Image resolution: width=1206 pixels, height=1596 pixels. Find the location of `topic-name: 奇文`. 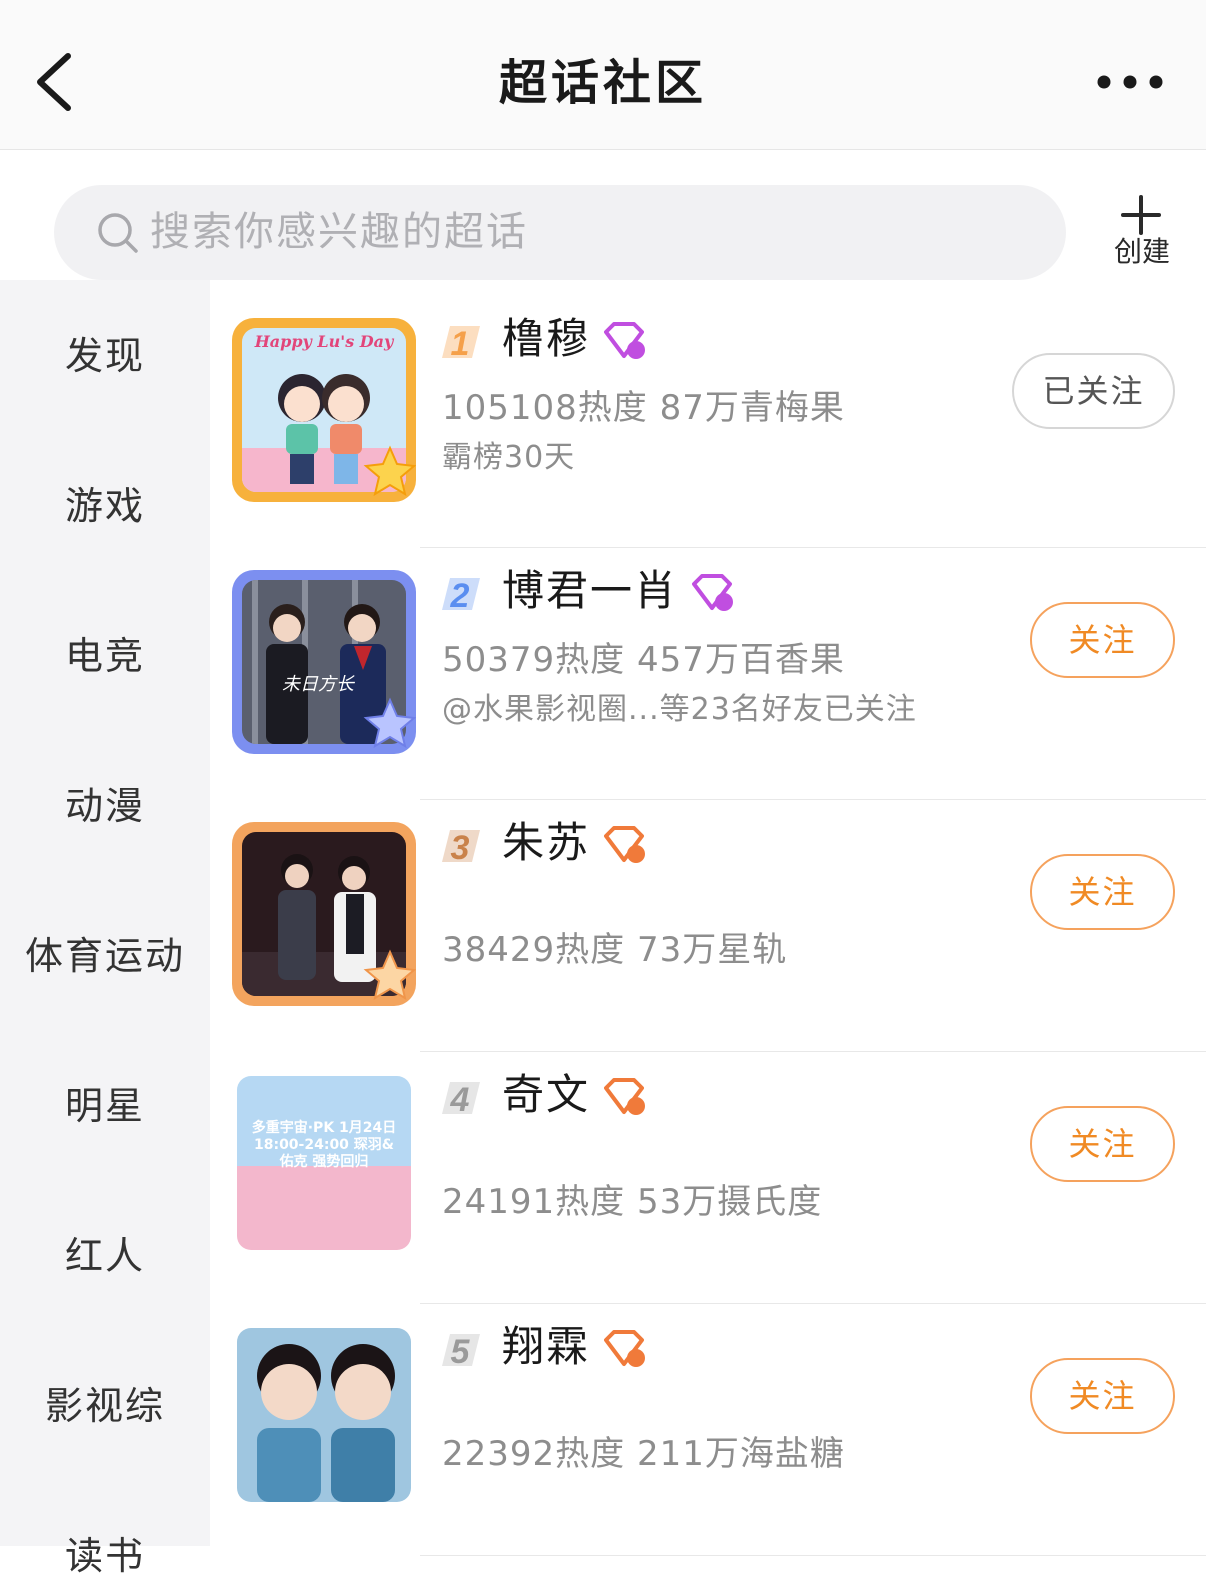

topic-name: 奇文 is located at coordinates (546, 1095).